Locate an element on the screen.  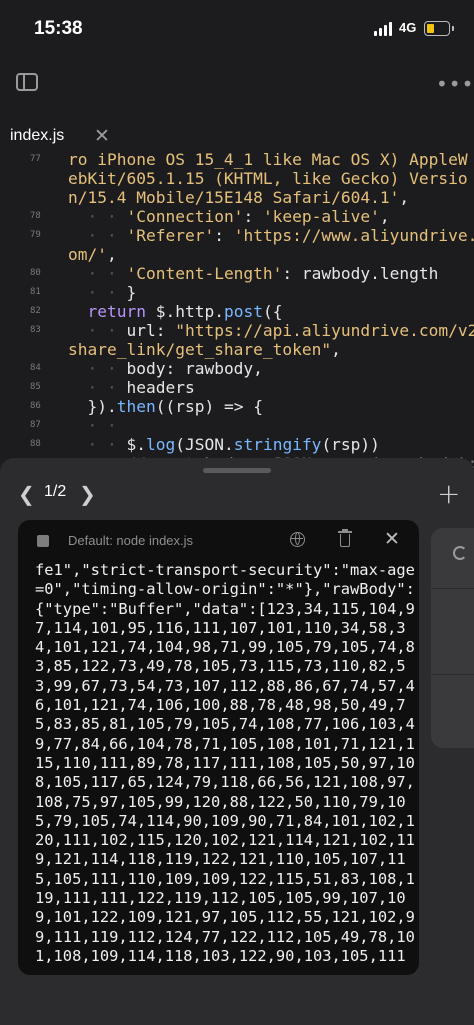
code-line: 80 · · 'Content-Length': rawbody.length is located at coordinates (237, 273).